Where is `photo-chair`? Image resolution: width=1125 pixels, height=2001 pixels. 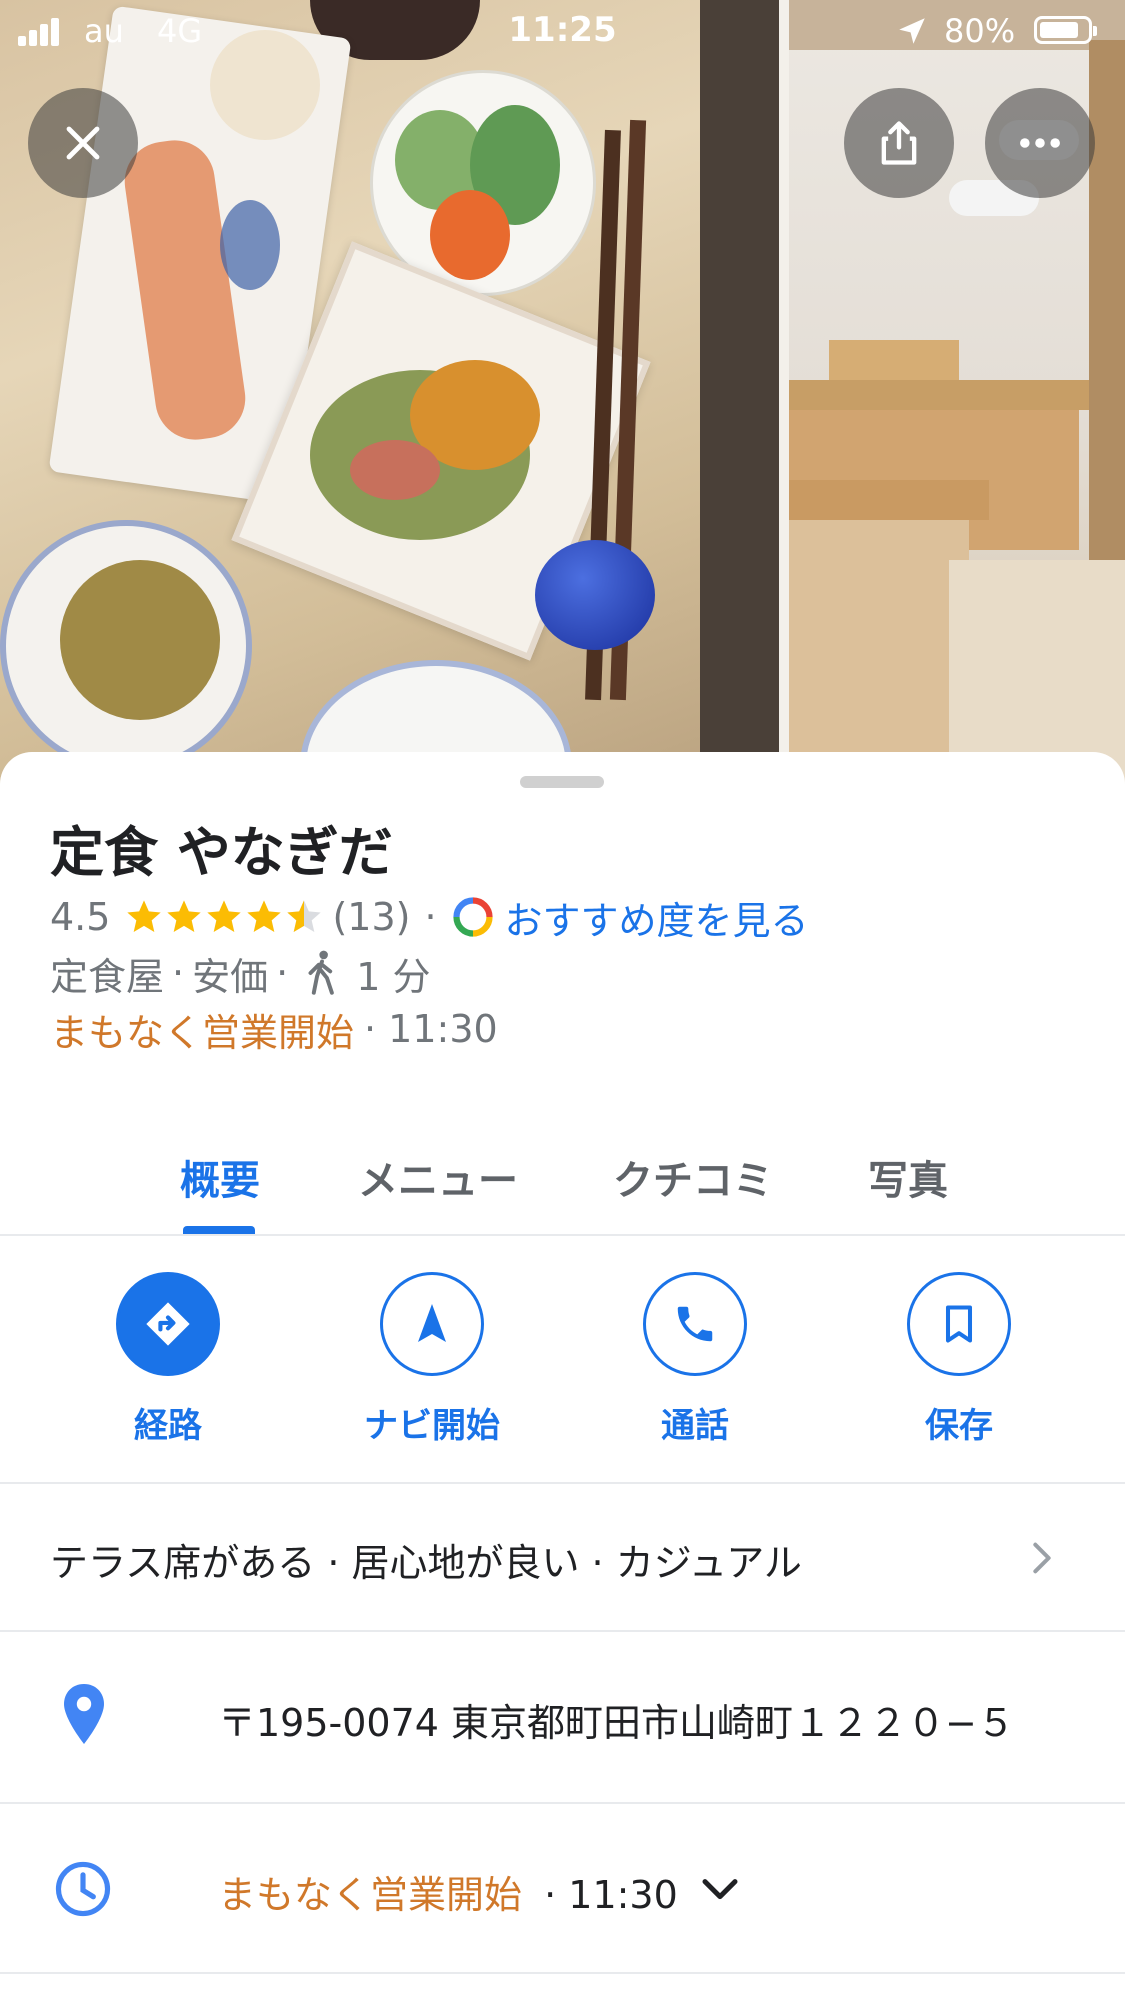 photo-chair is located at coordinates (889, 500).